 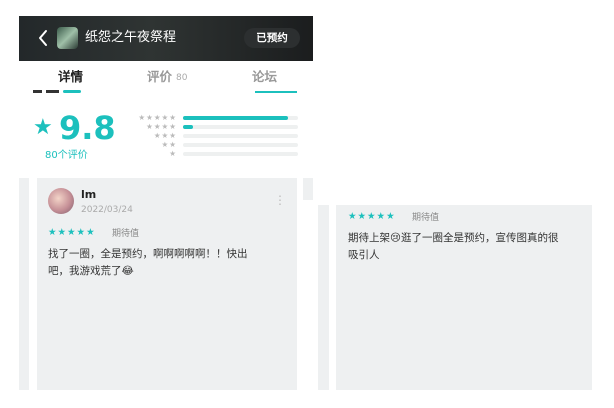 What do you see at coordinates (453, 238) in the screenshot?
I see `review-text-line: 期待上架😢逛了一圈全是预约，宣传图真的很` at bounding box center [453, 238].